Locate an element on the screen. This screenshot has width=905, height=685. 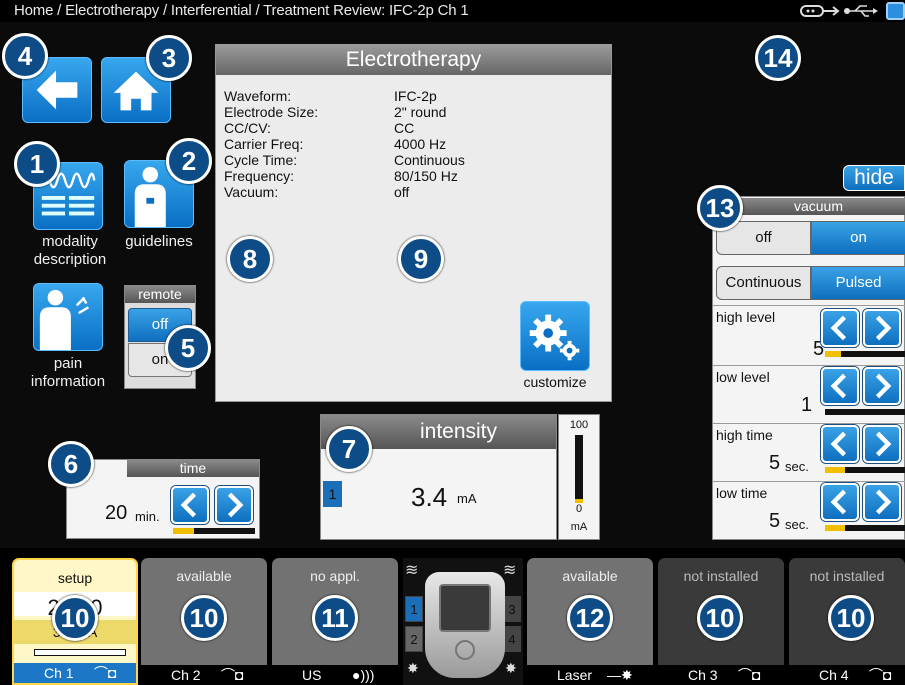
param-key: Vacuum: is located at coordinates (251, 192).